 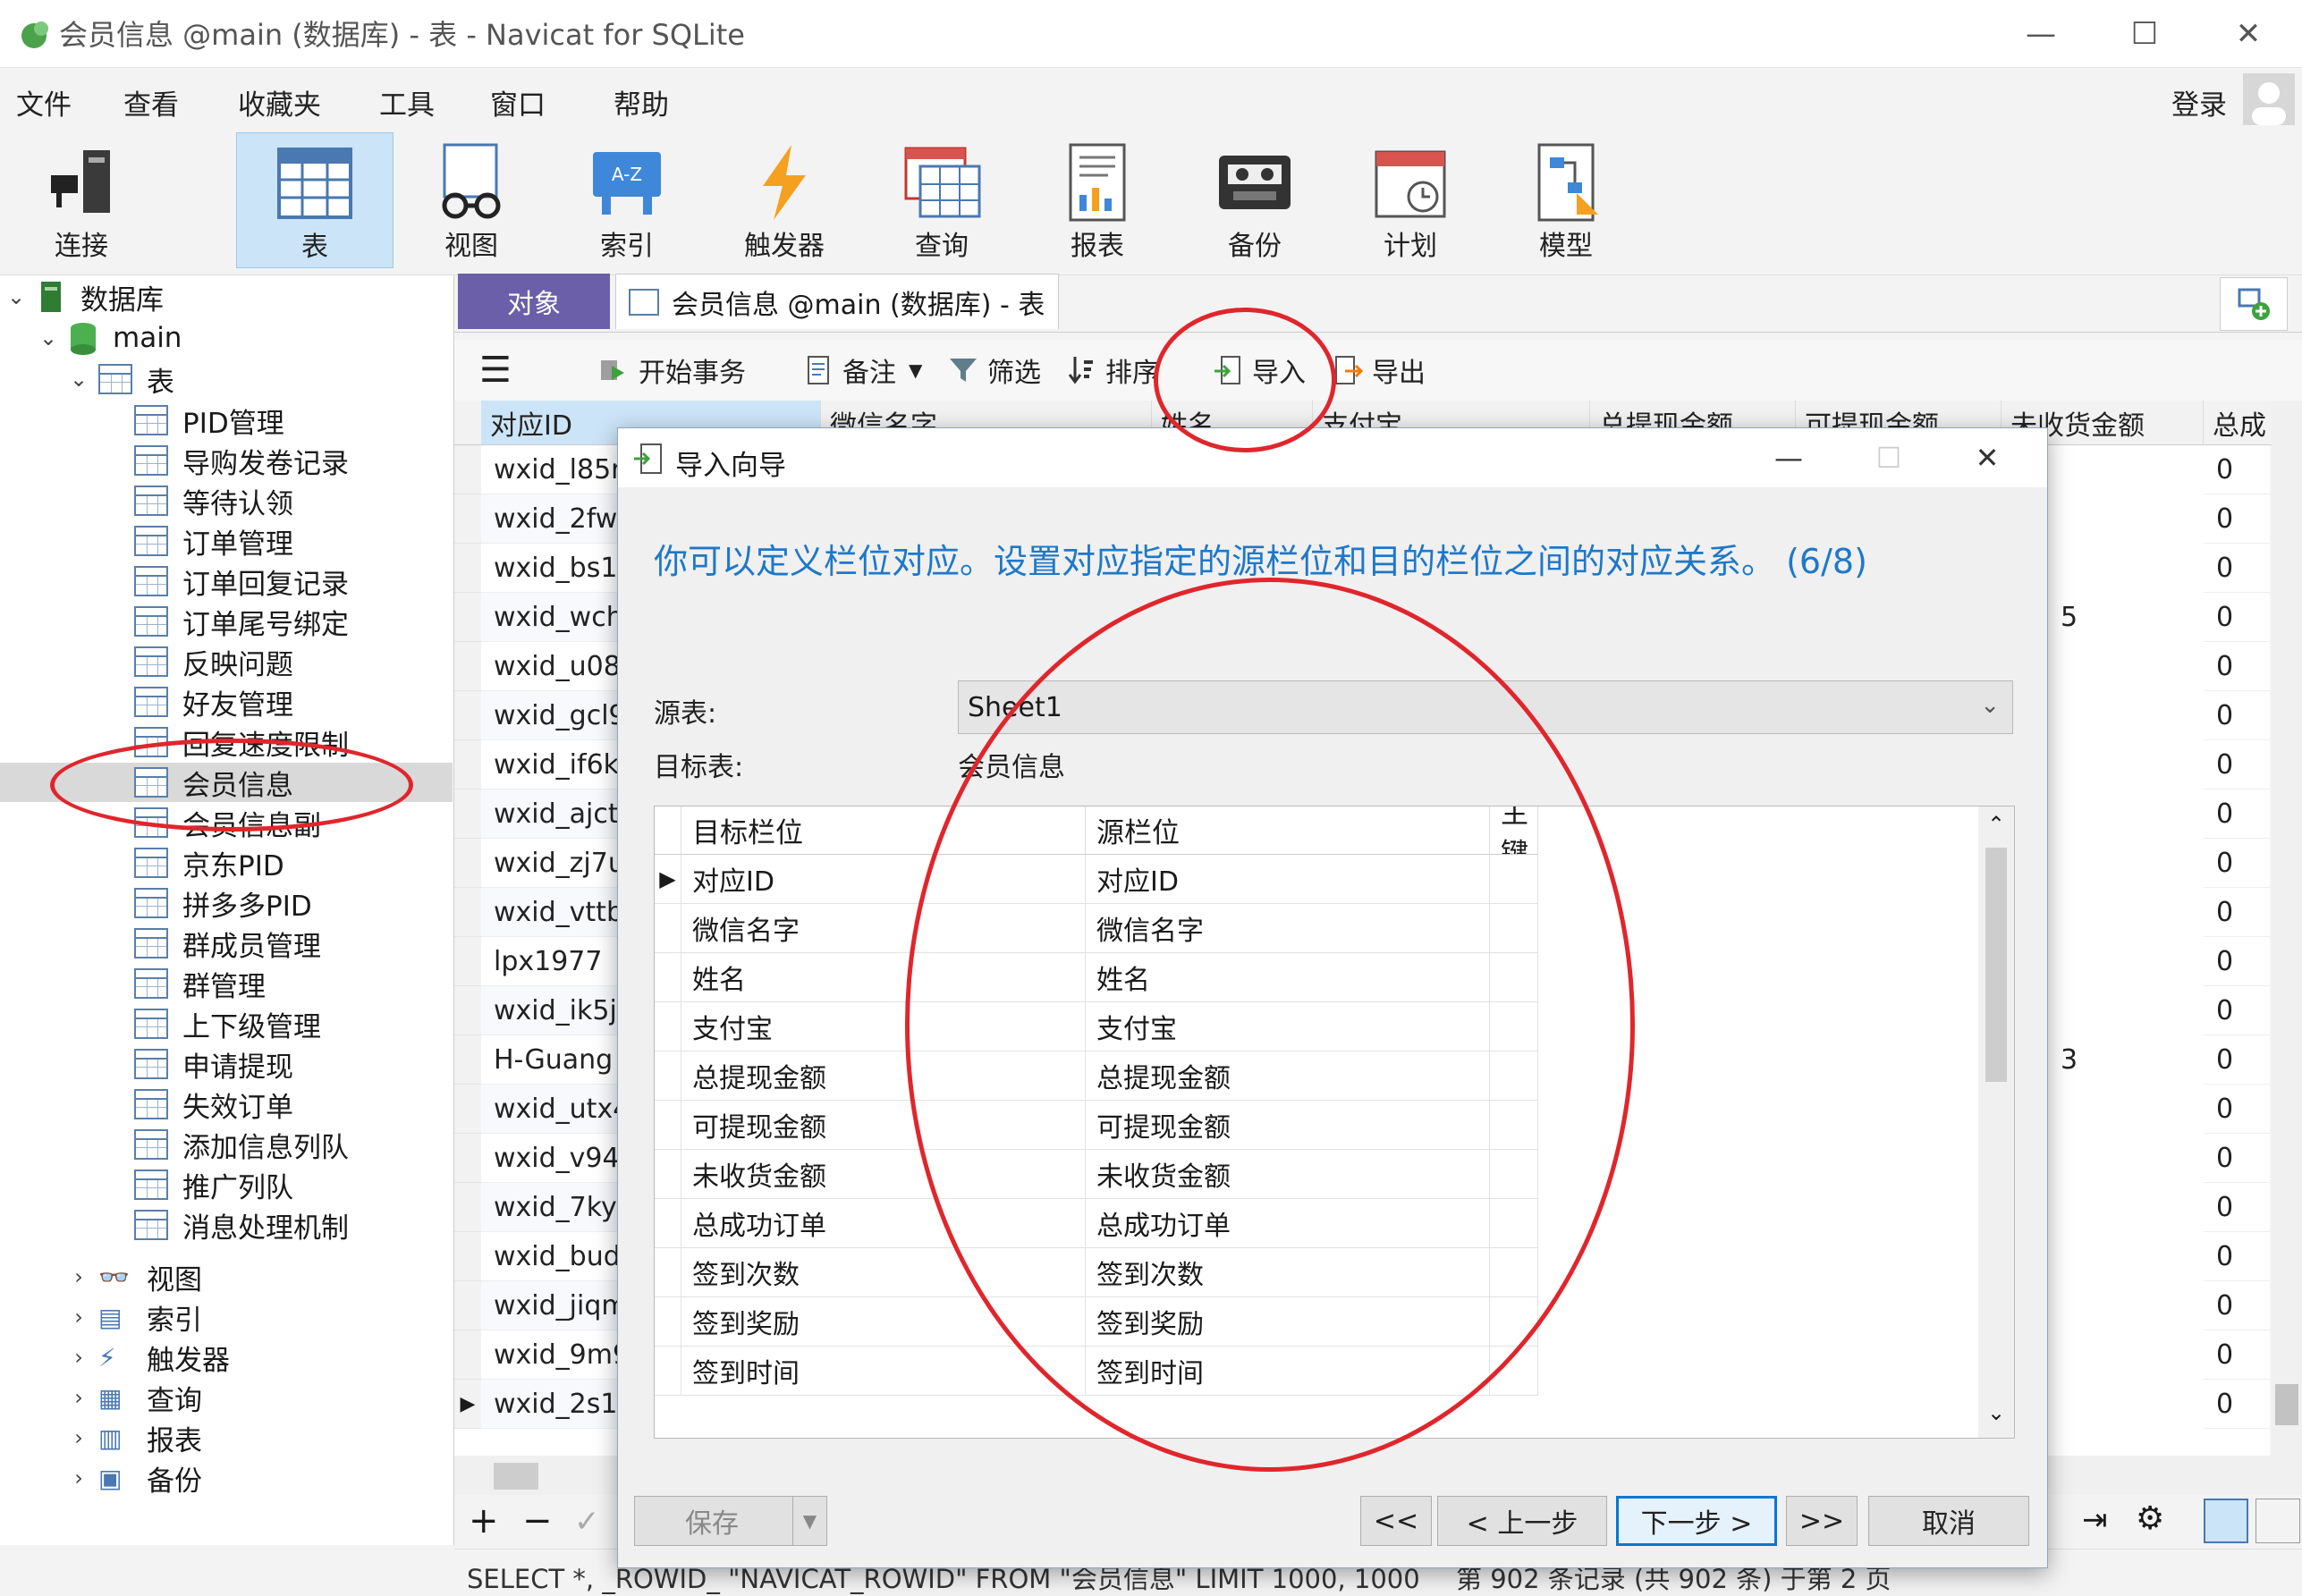 I want to click on dropdown-arrow-icon: ▼, so click(x=809, y=1521).